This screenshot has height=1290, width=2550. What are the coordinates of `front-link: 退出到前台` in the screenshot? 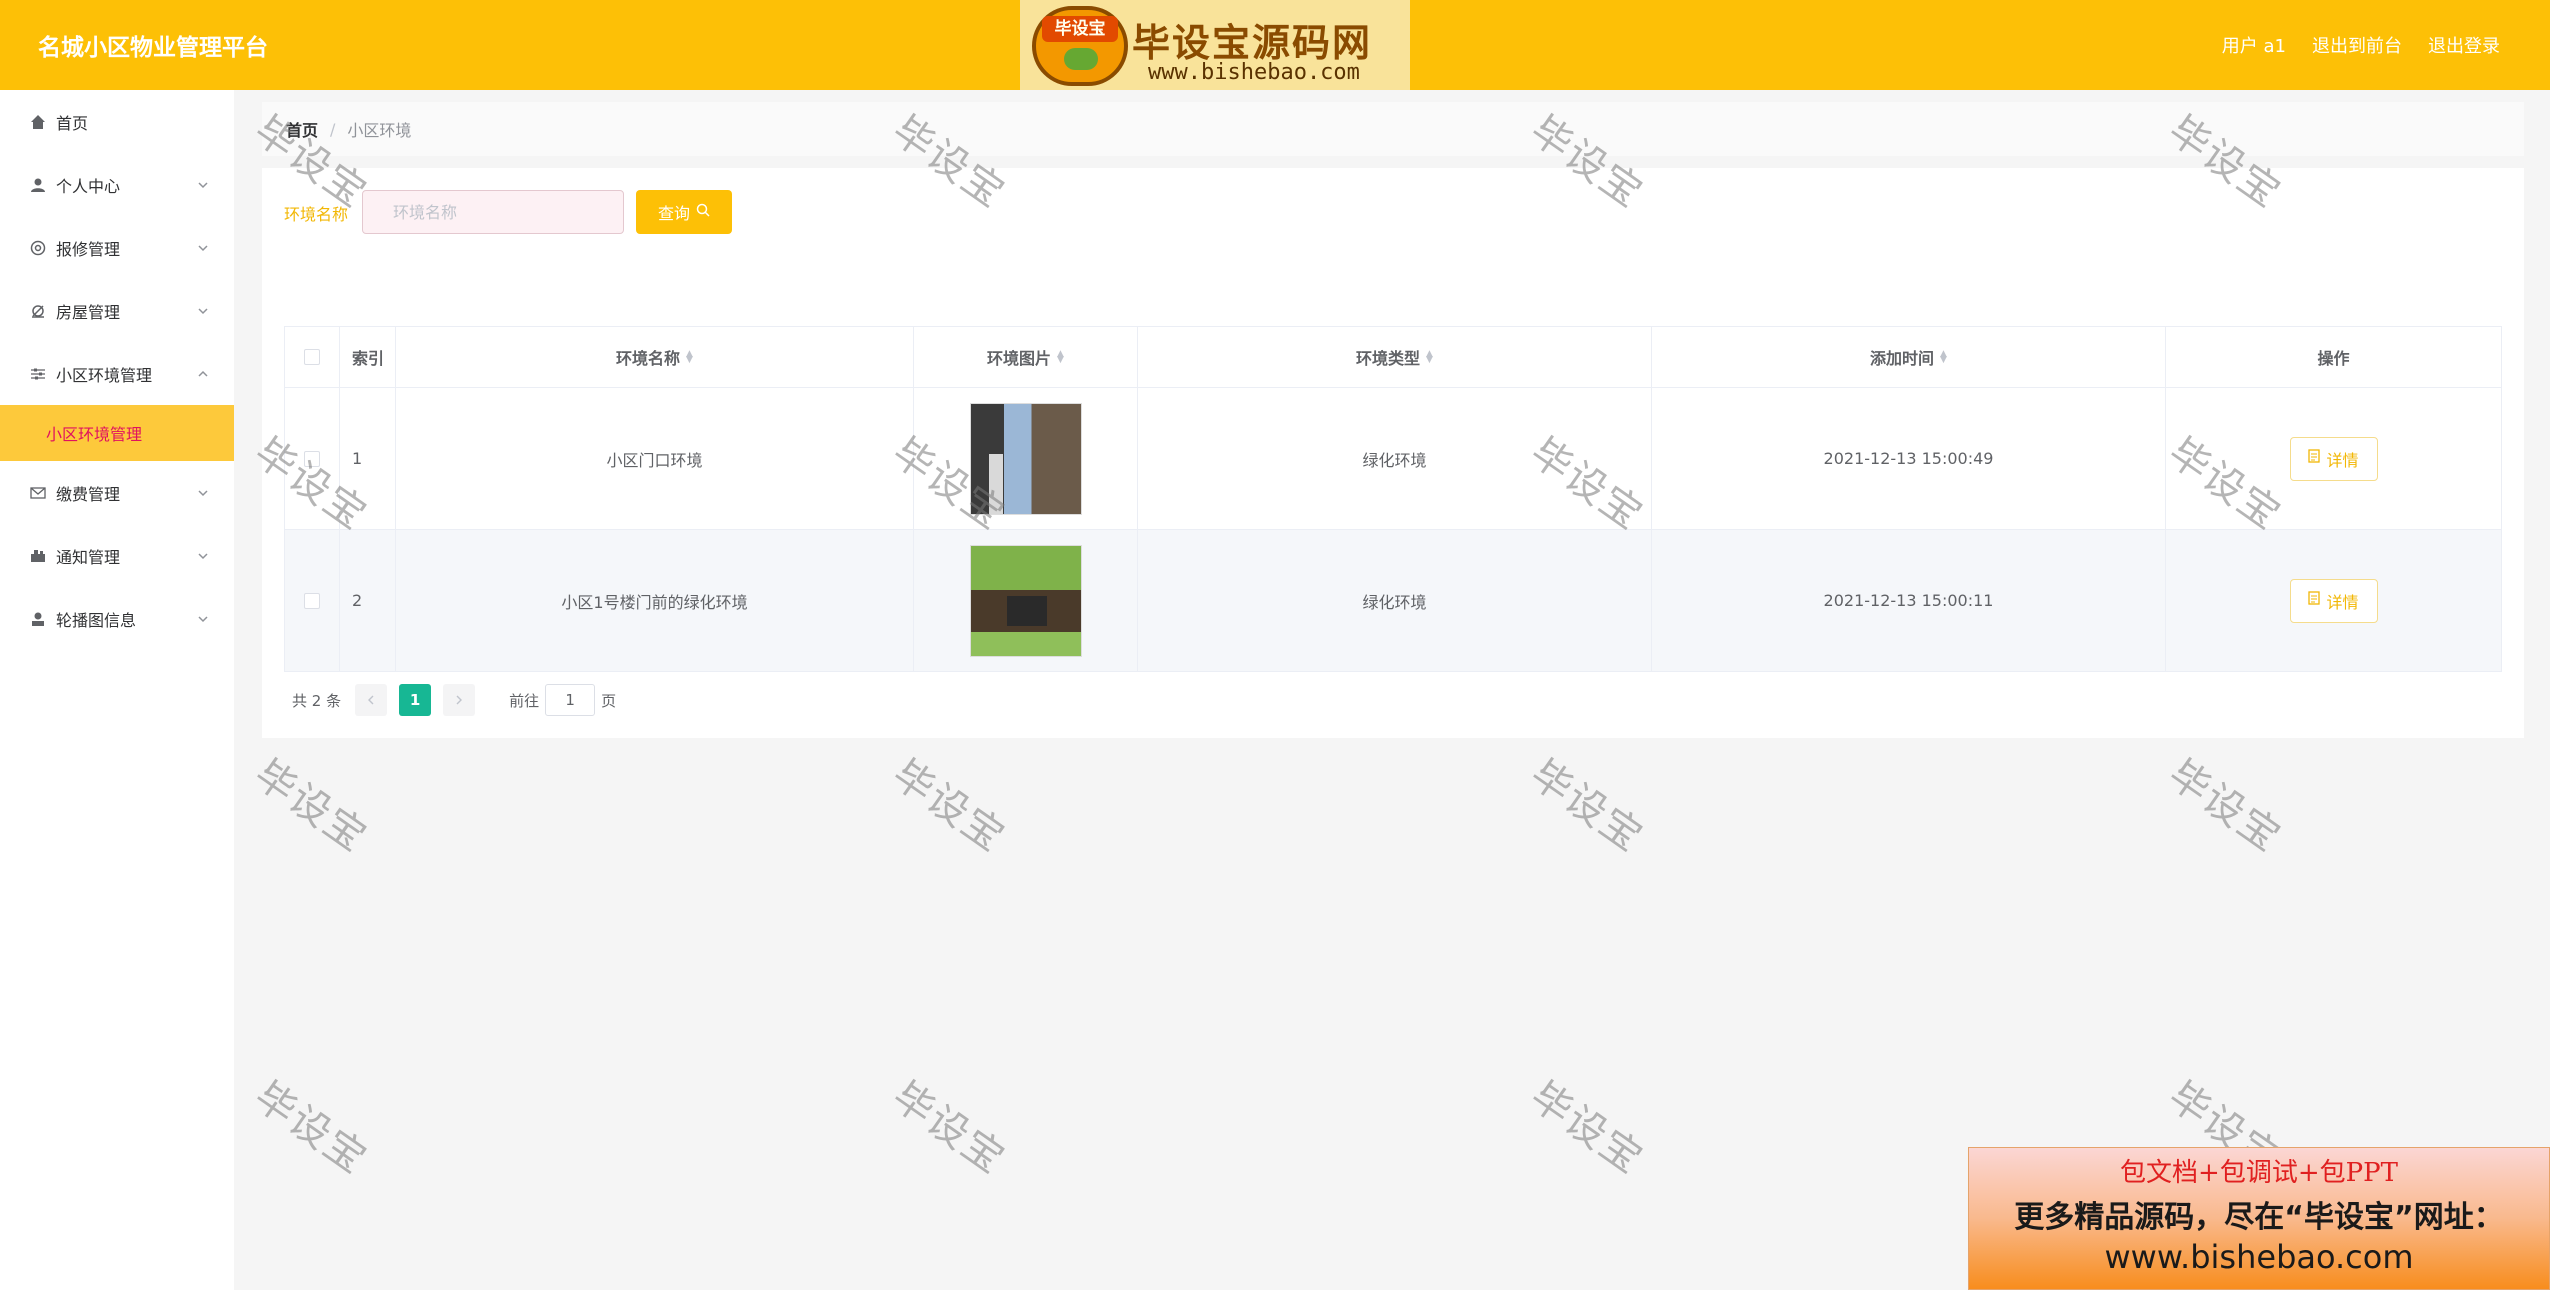 It's located at (2357, 45).